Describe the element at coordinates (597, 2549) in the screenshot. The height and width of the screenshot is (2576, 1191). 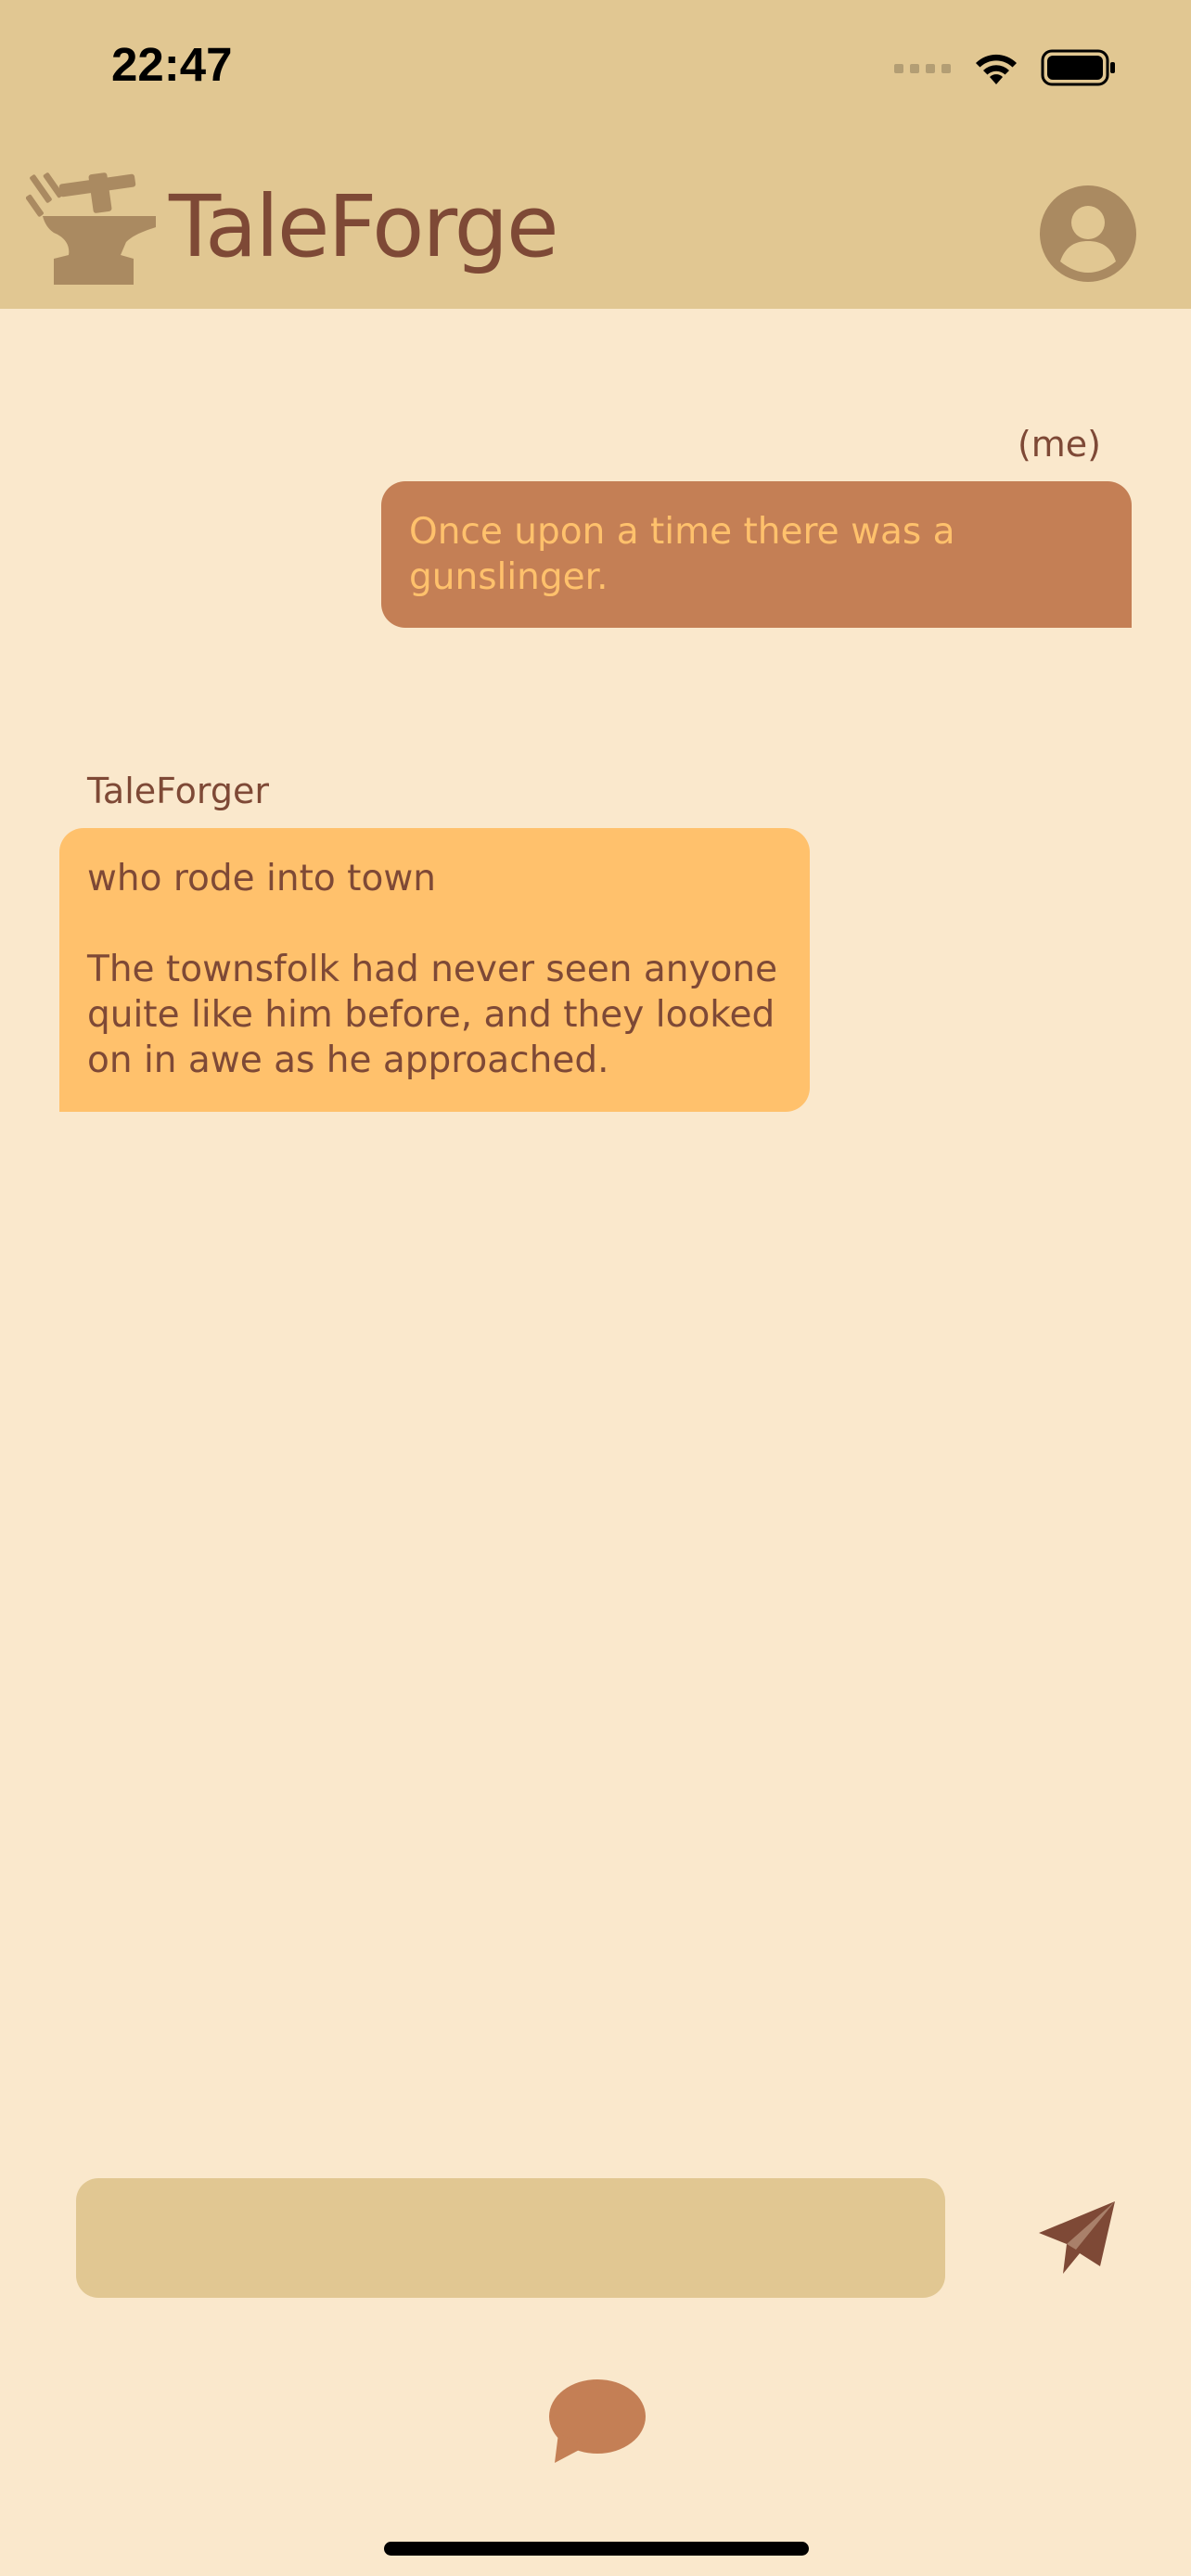
I see `home-indicator` at that location.